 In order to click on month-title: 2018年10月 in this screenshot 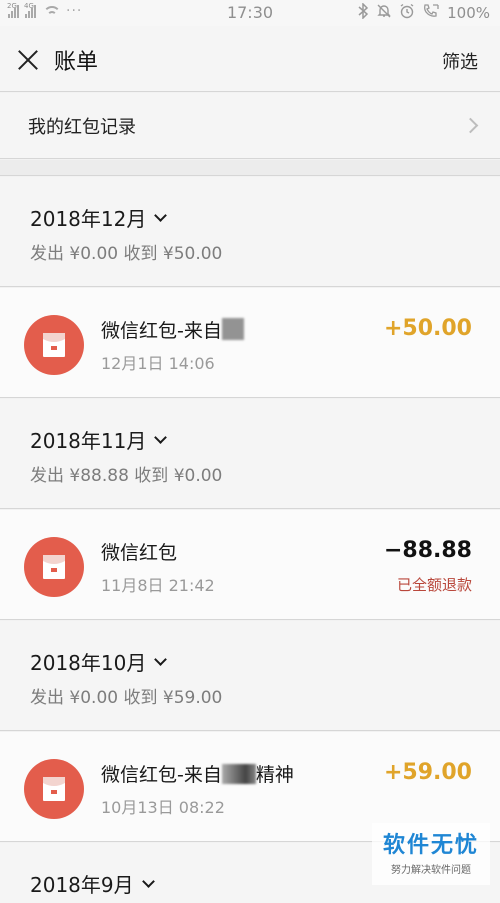, I will do `click(88, 661)`.